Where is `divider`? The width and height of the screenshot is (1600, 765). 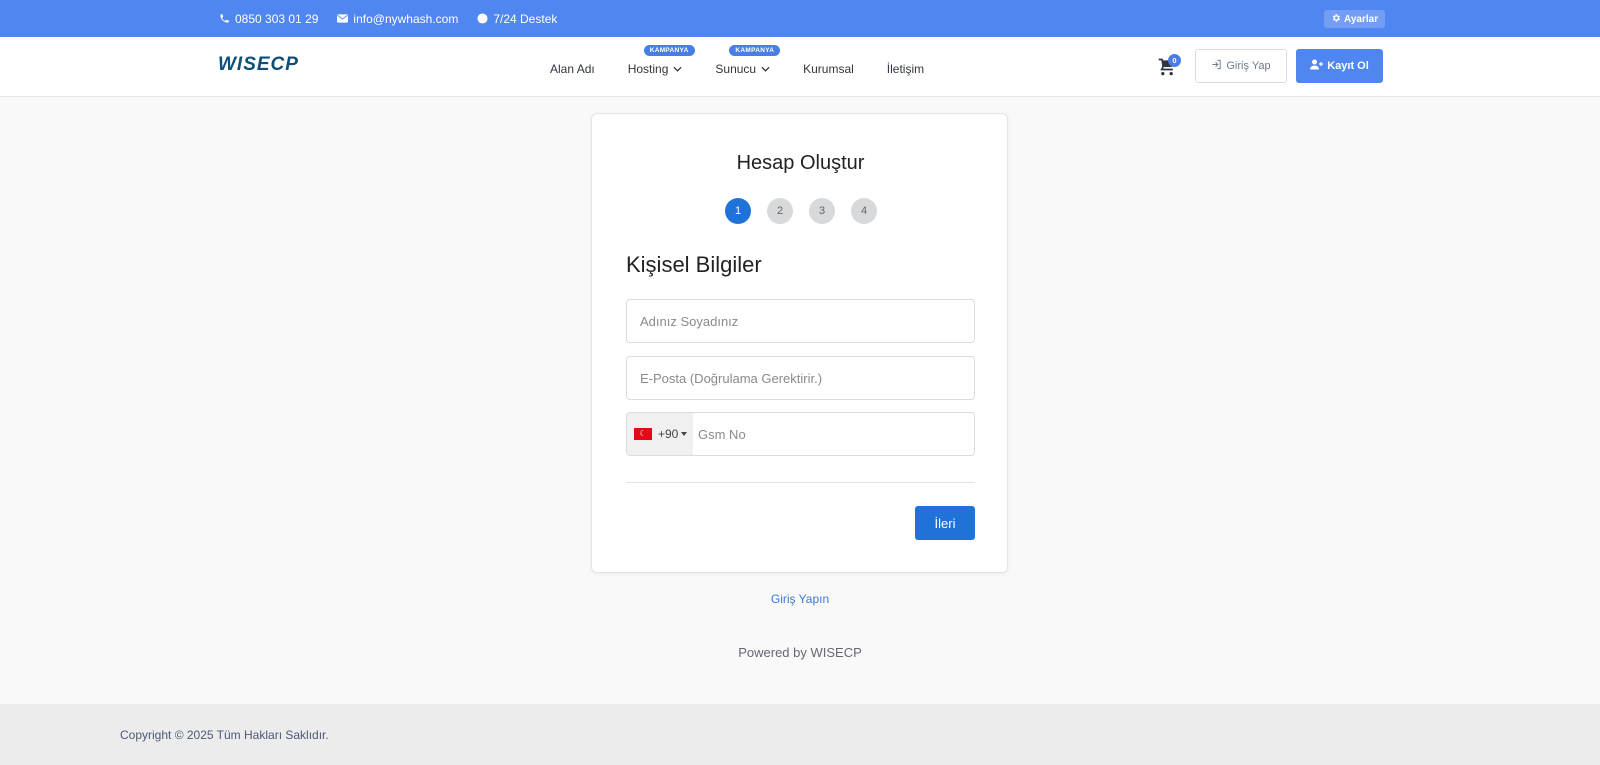
divider is located at coordinates (800, 482).